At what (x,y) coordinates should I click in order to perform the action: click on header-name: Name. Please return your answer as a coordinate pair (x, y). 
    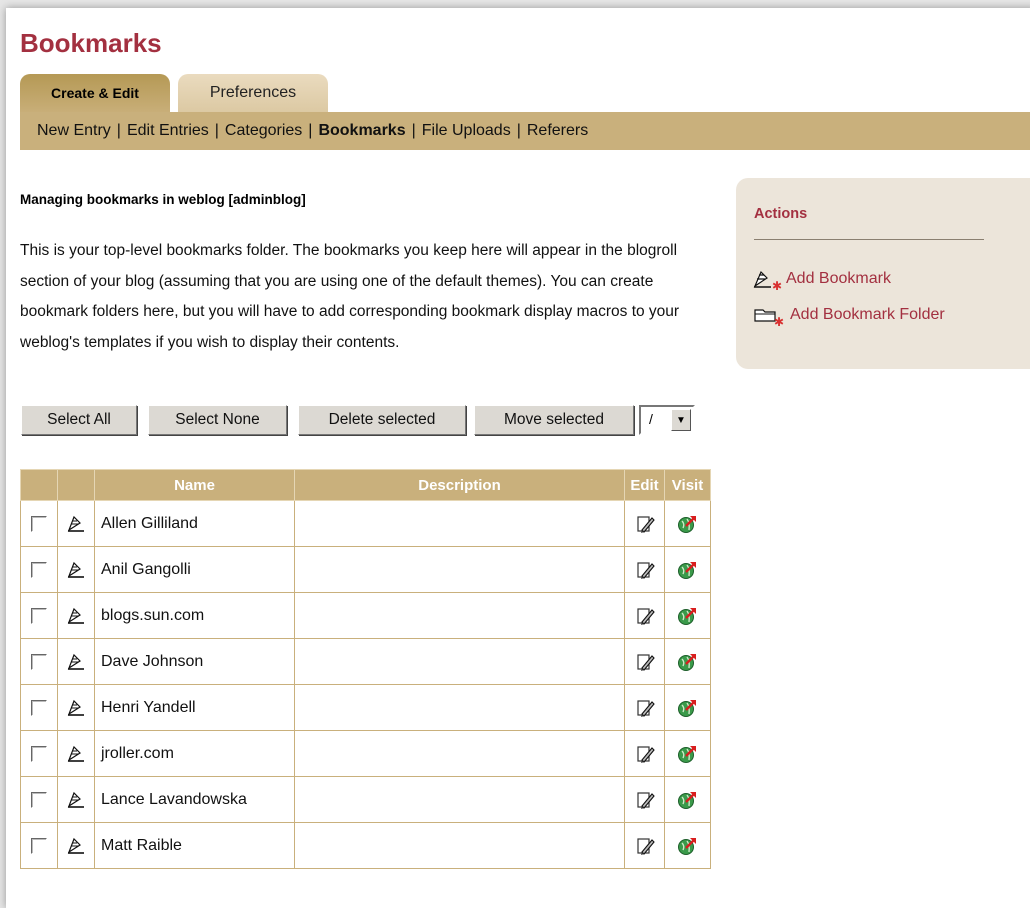
    Looking at the image, I should click on (194, 485).